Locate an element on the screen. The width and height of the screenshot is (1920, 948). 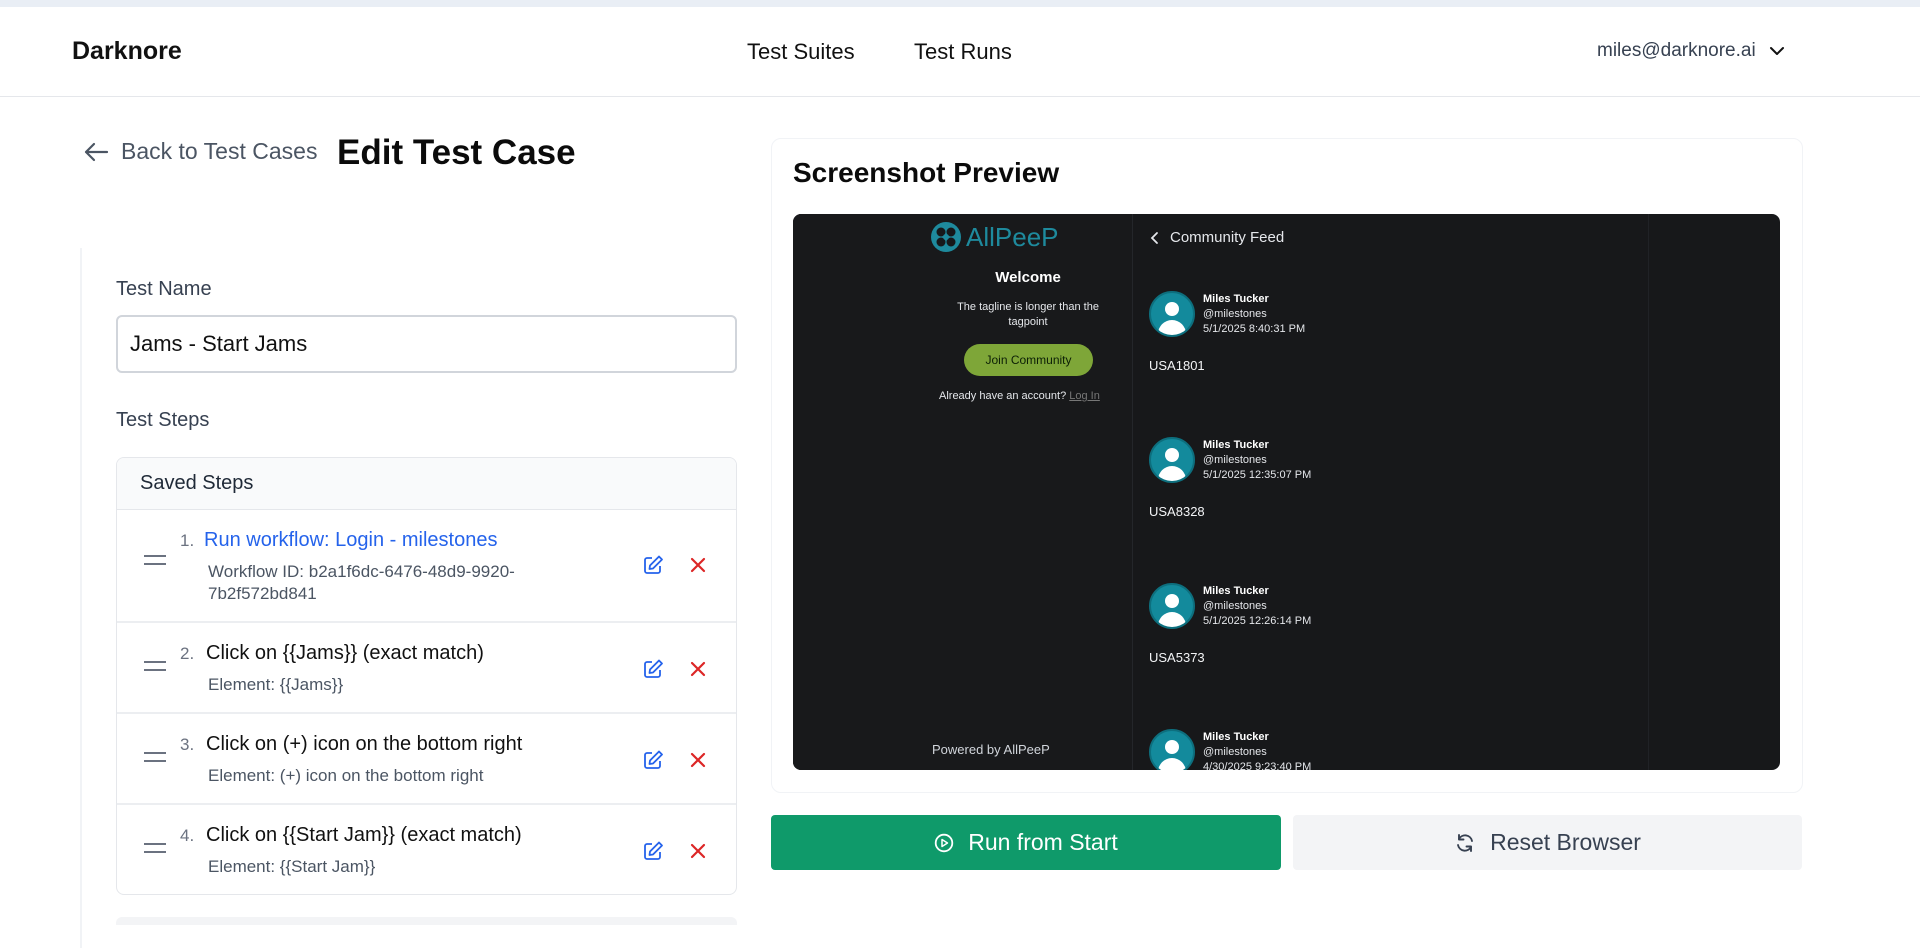
app-logo: AllPeeP is located at coordinates (994, 237).